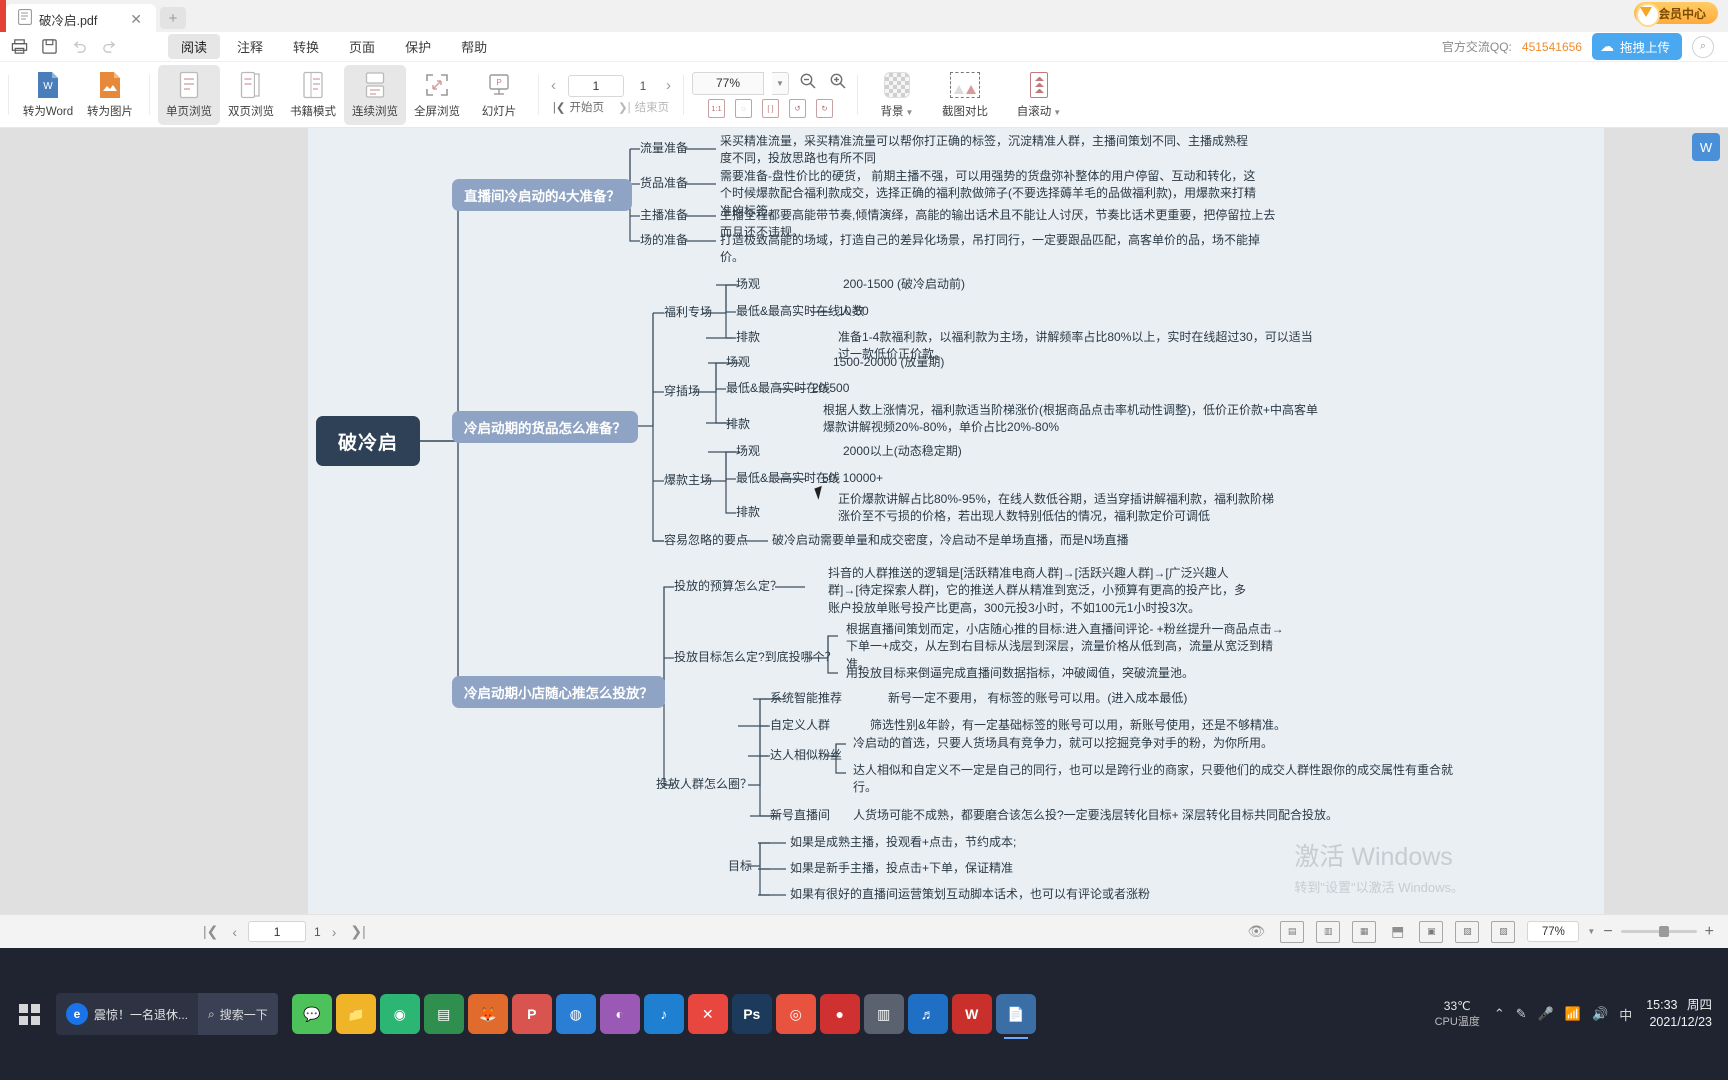  Describe the element at coordinates (1467, 931) in the screenshot. I see `grid-view-icon: ▧` at that location.